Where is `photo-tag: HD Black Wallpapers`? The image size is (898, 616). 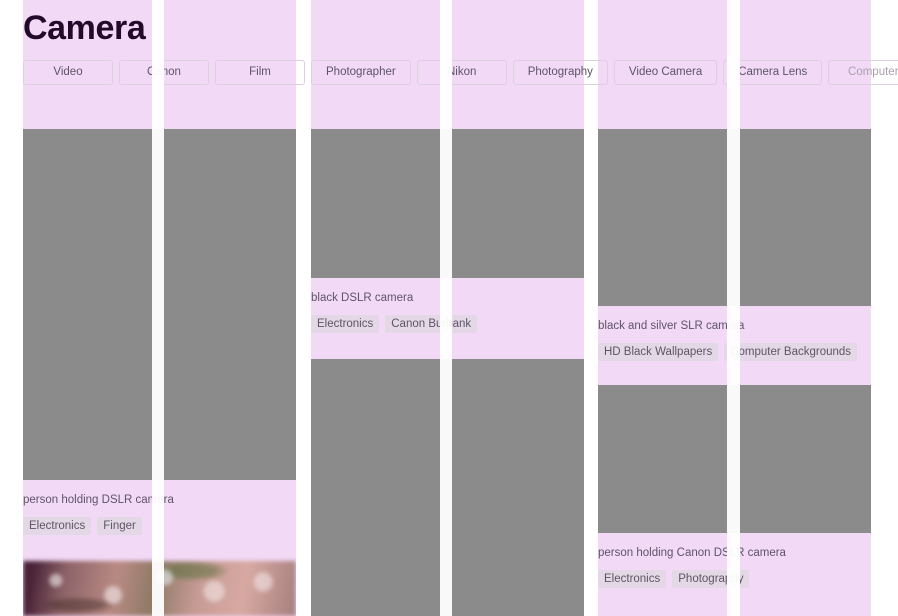 photo-tag: HD Black Wallpapers is located at coordinates (658, 352).